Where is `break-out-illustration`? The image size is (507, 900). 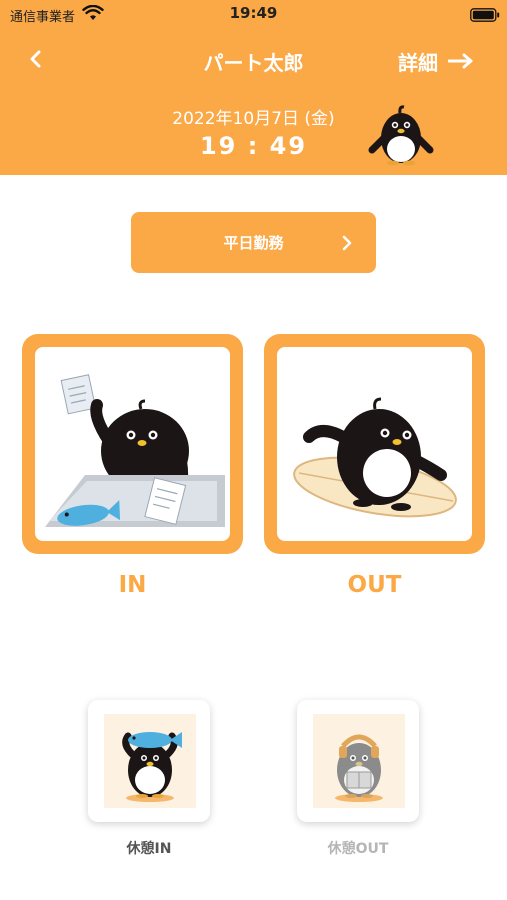
break-out-illustration is located at coordinates (359, 761).